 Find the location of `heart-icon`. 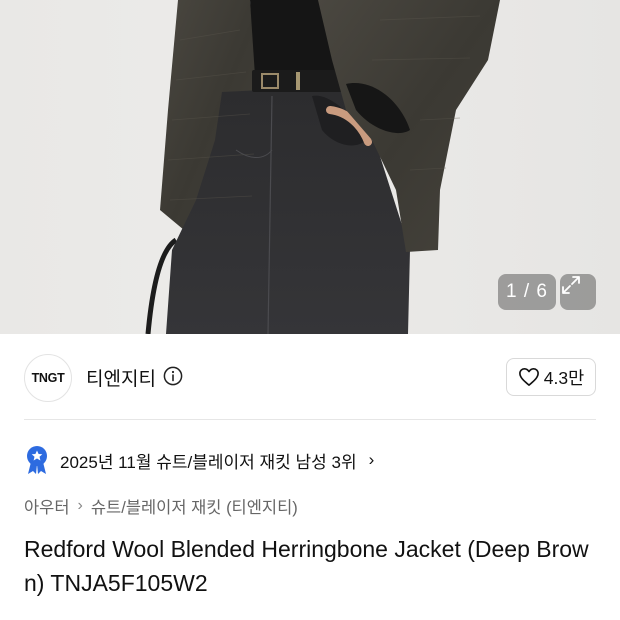

heart-icon is located at coordinates (528, 377).